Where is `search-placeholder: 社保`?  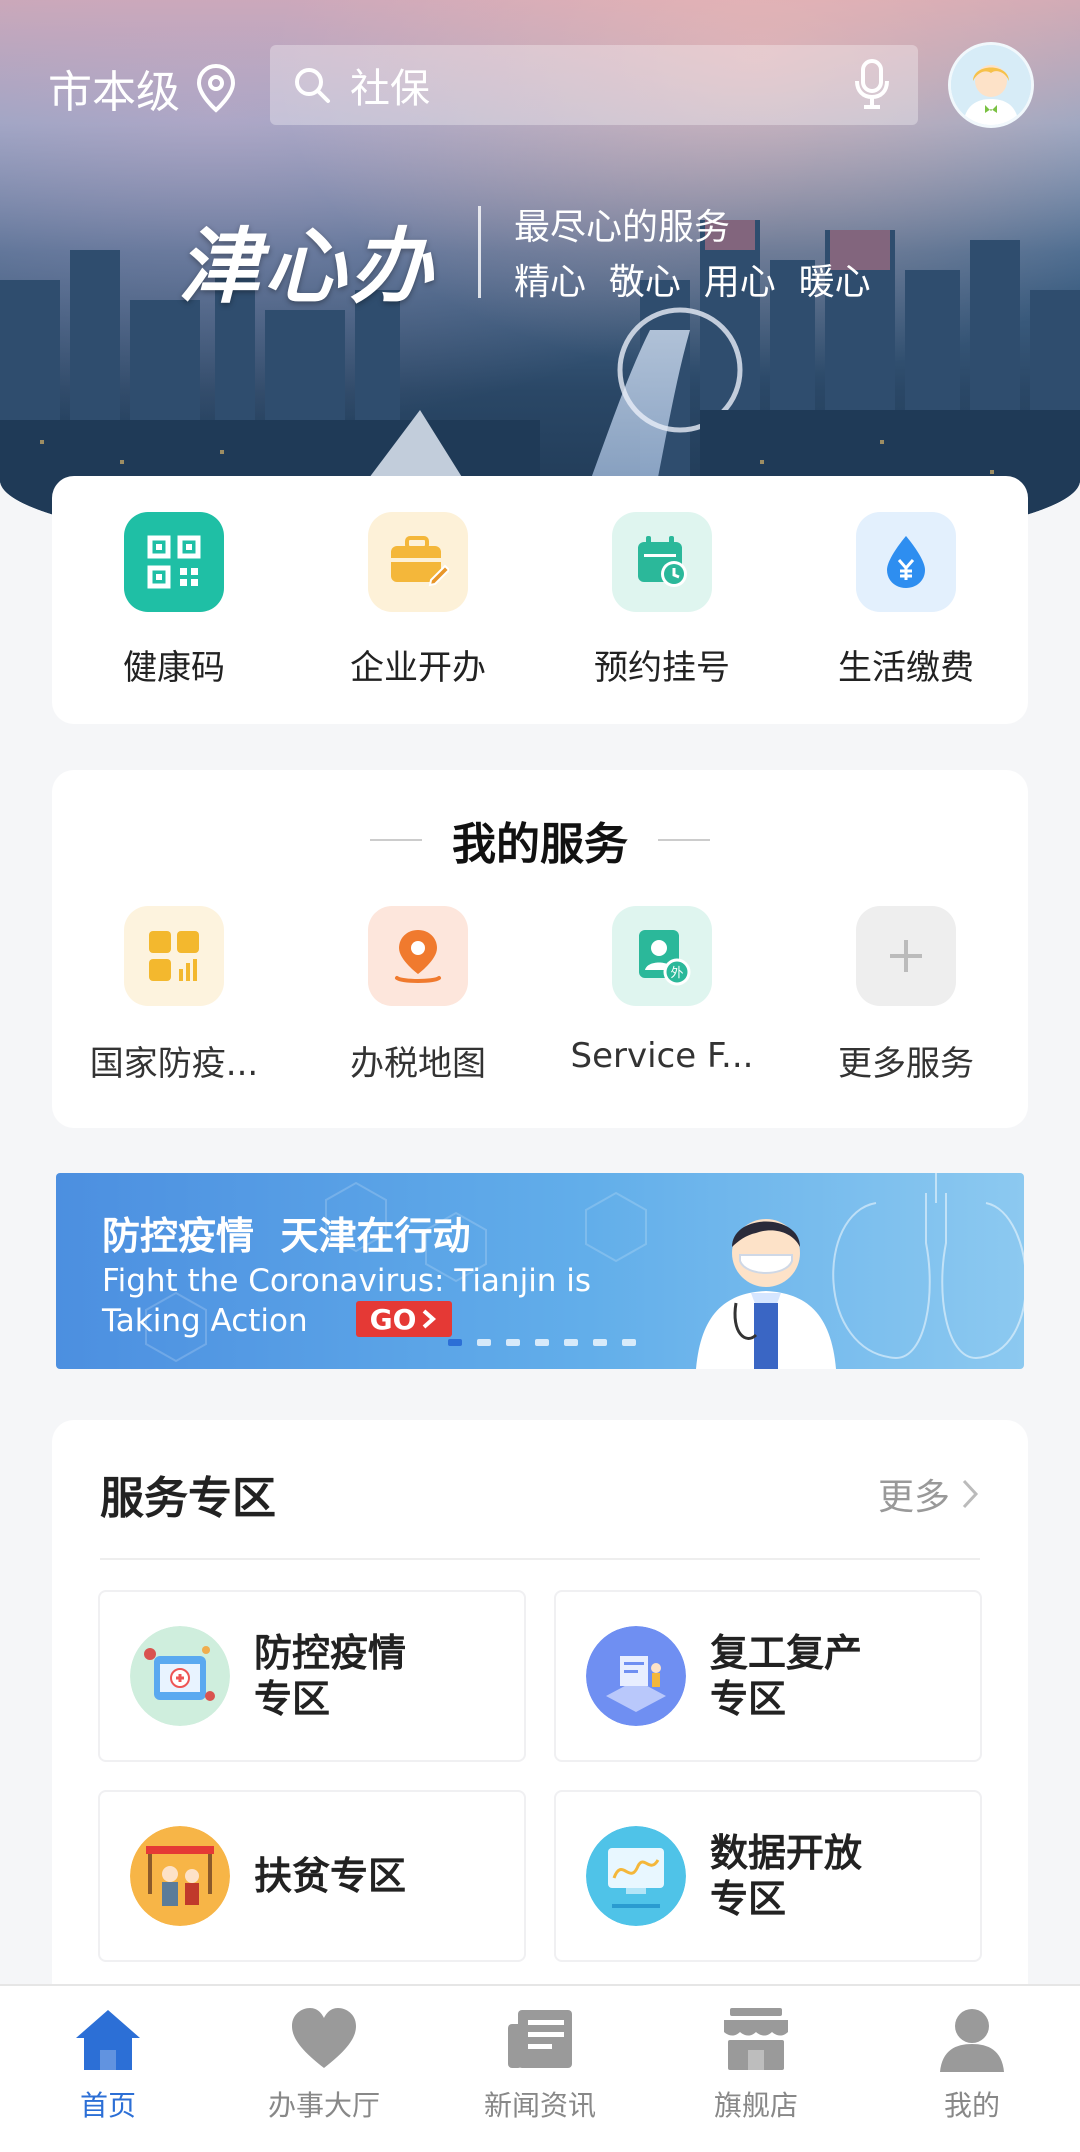 search-placeholder: 社保 is located at coordinates (390, 89).